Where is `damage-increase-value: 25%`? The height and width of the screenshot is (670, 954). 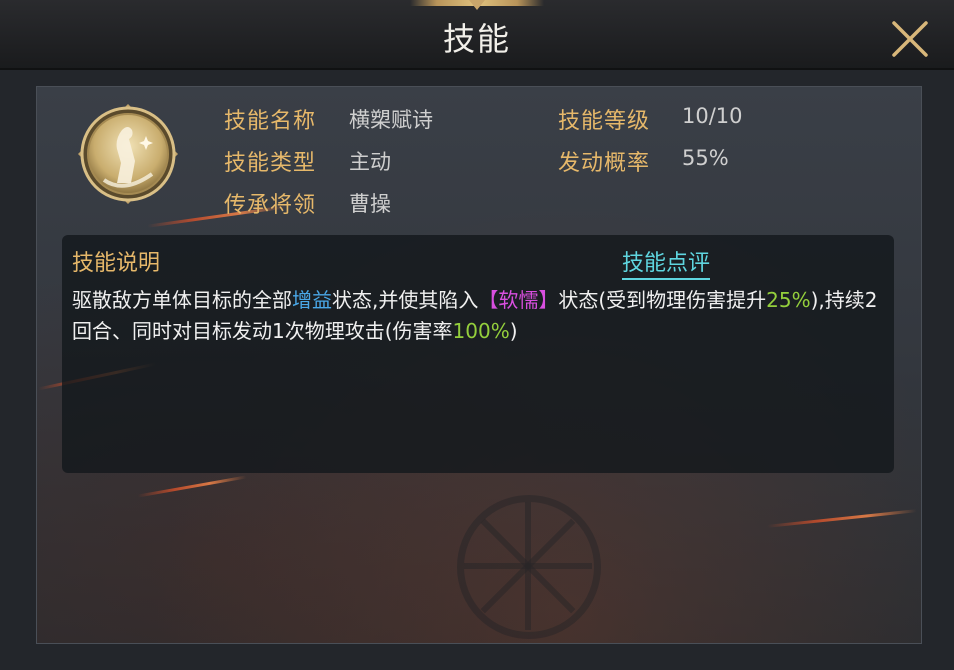 damage-increase-value: 25% is located at coordinates (788, 300).